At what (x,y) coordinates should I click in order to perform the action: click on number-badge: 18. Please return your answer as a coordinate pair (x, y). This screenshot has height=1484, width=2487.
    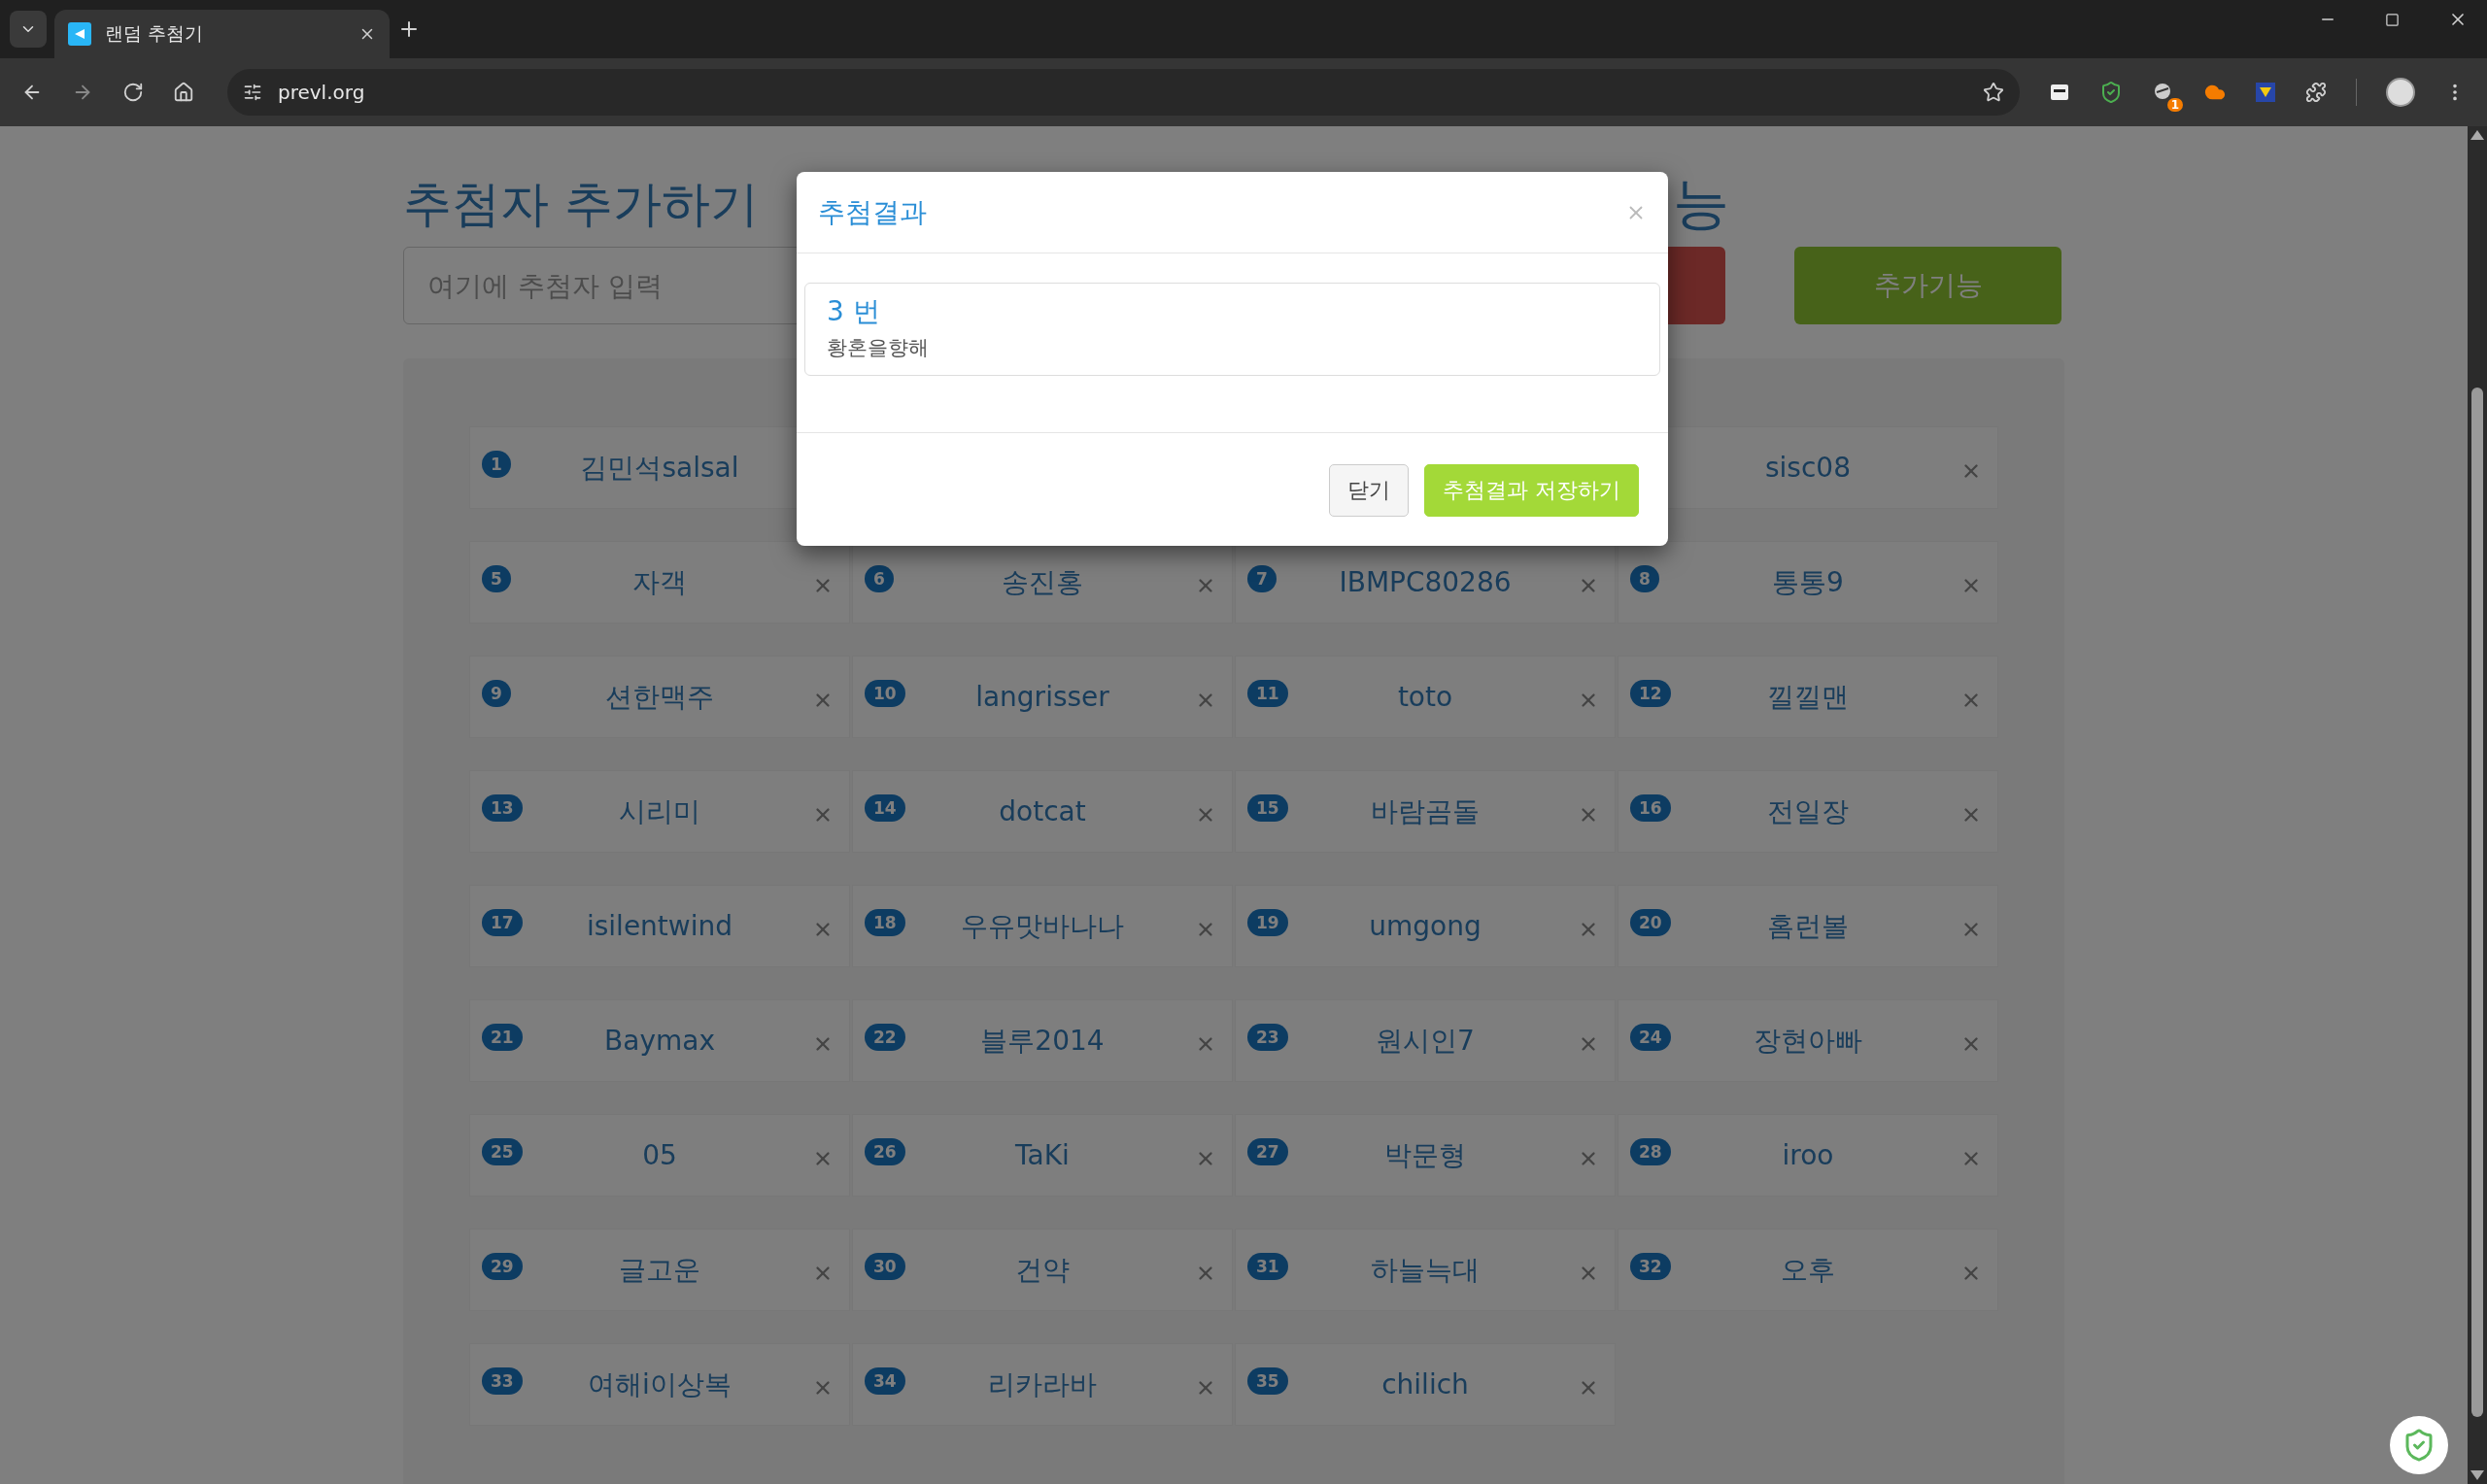
    Looking at the image, I should click on (885, 923).